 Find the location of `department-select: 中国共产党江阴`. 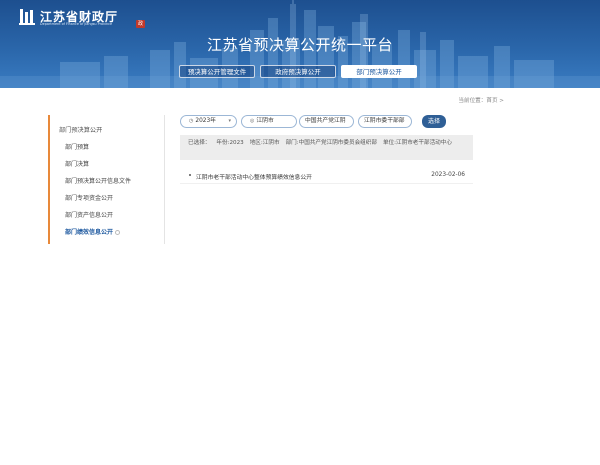

department-select: 中国共产党江阴 is located at coordinates (326, 121).